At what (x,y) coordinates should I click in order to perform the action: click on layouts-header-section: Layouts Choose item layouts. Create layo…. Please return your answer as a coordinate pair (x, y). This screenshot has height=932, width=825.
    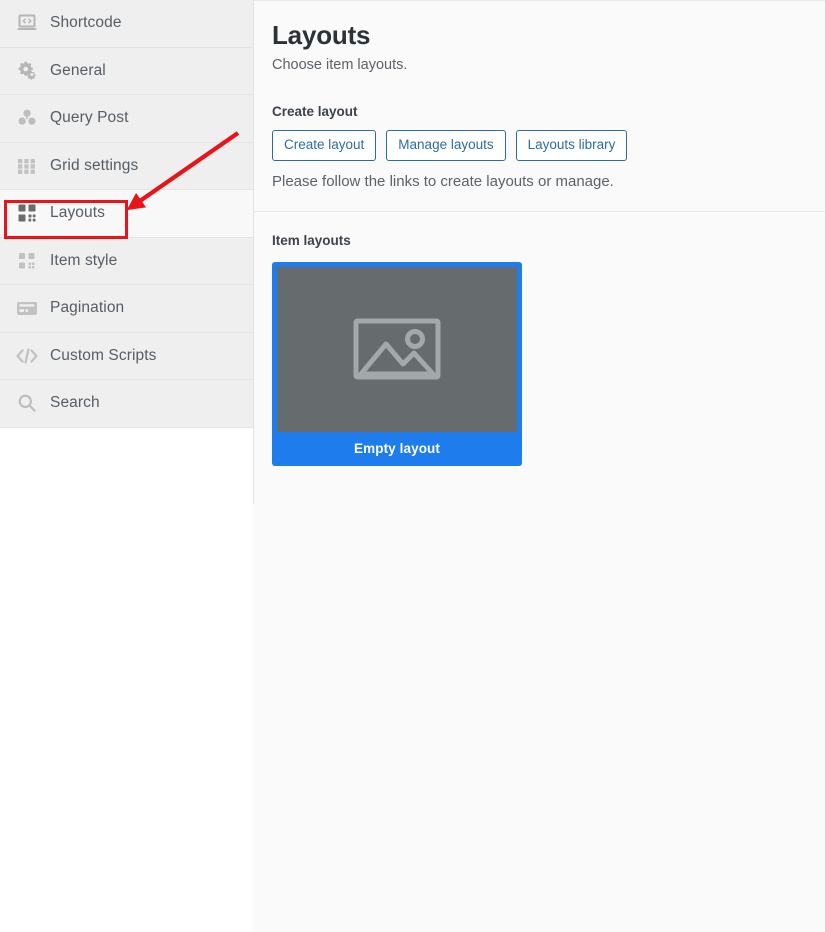
    Looking at the image, I should click on (539, 105).